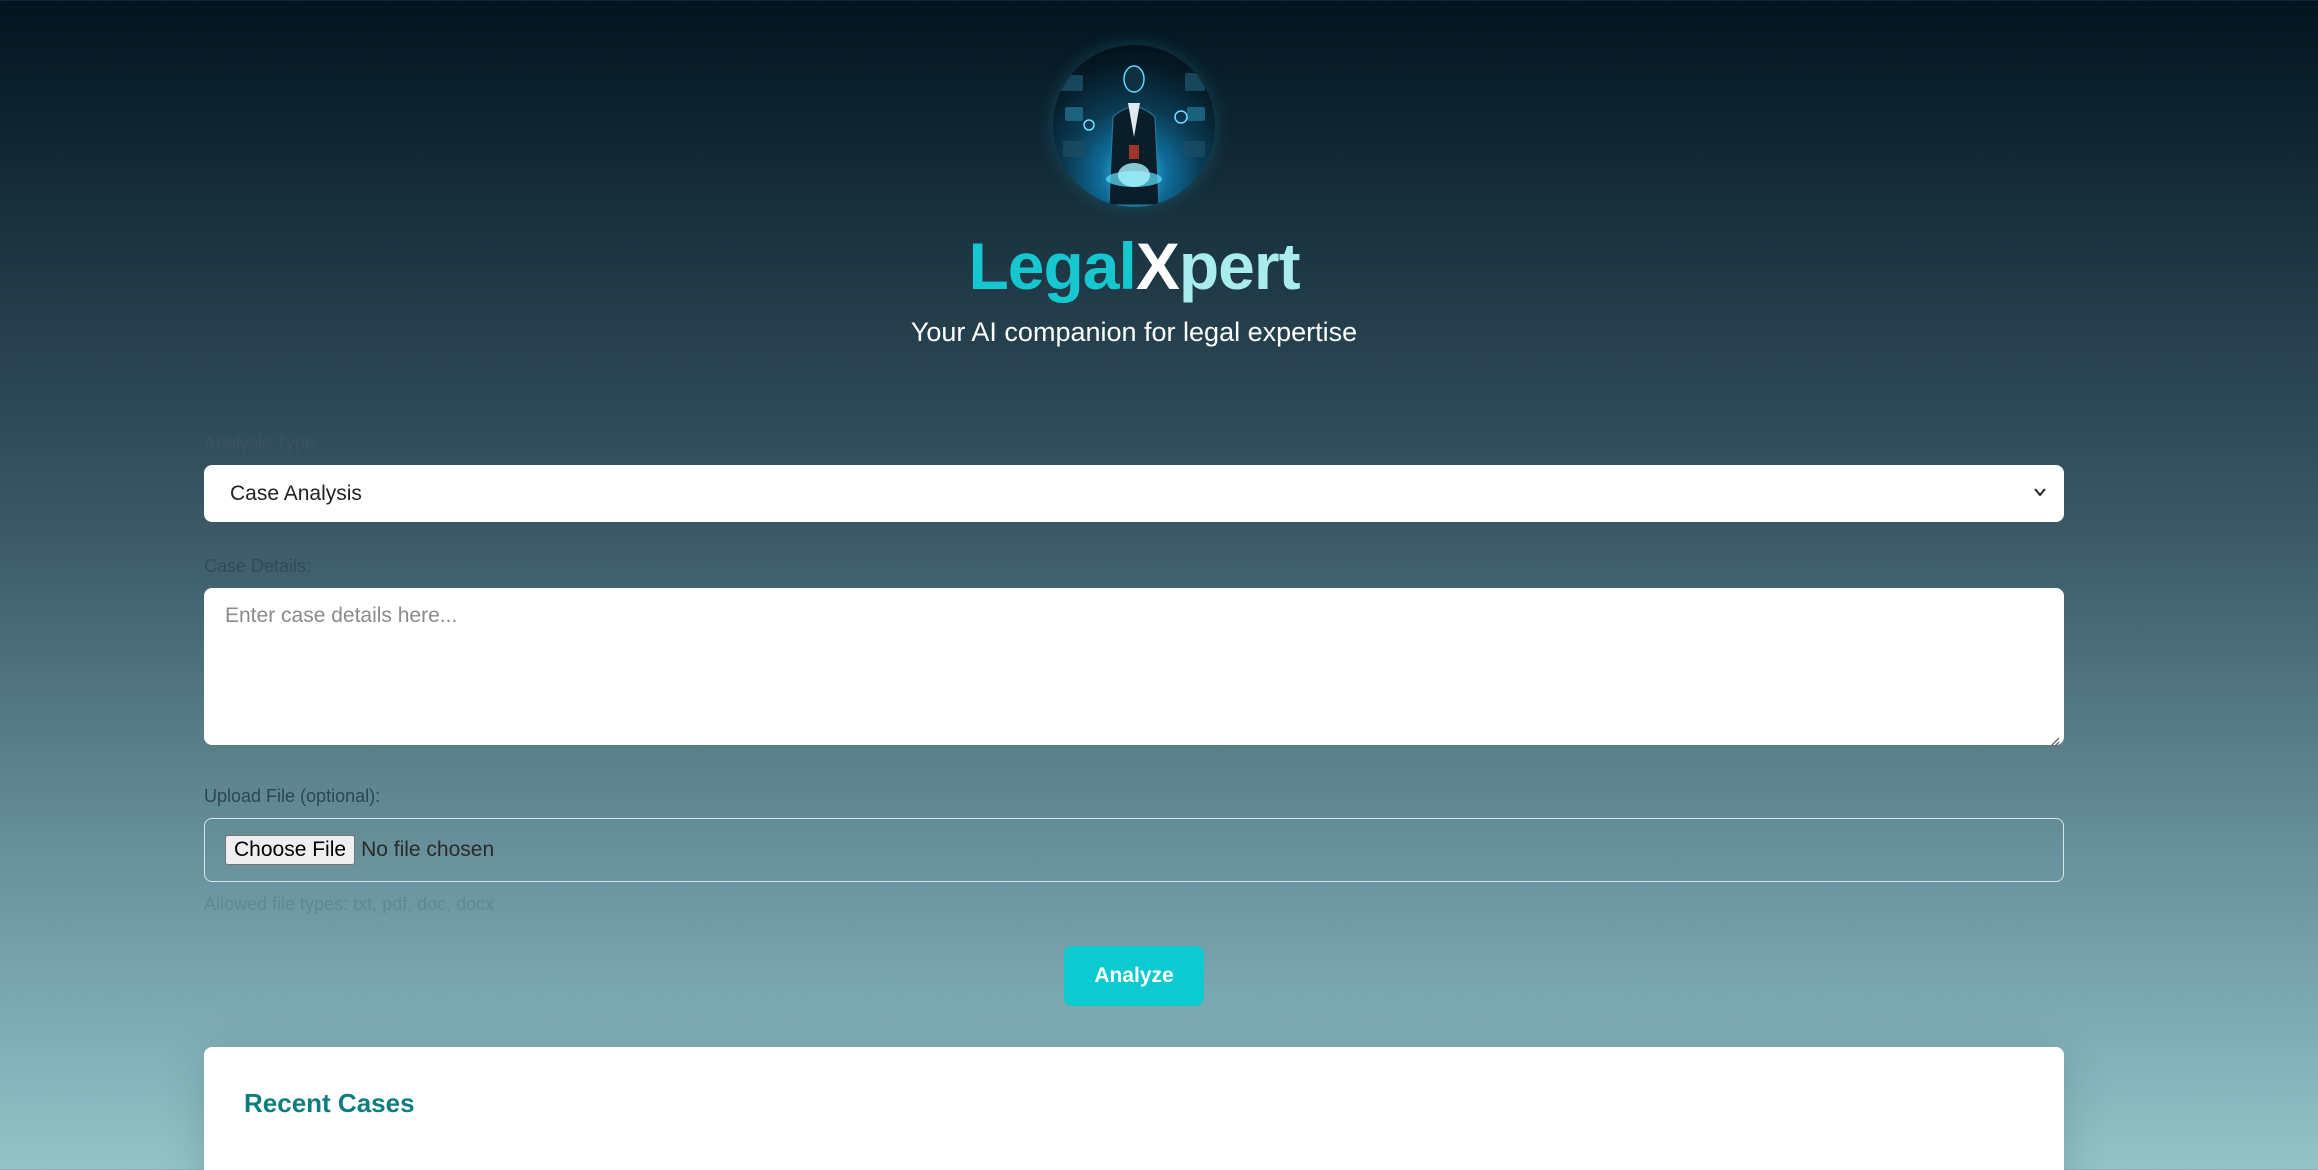  Describe the element at coordinates (1134, 976) in the screenshot. I see `analyze-button: Analyze` at that location.